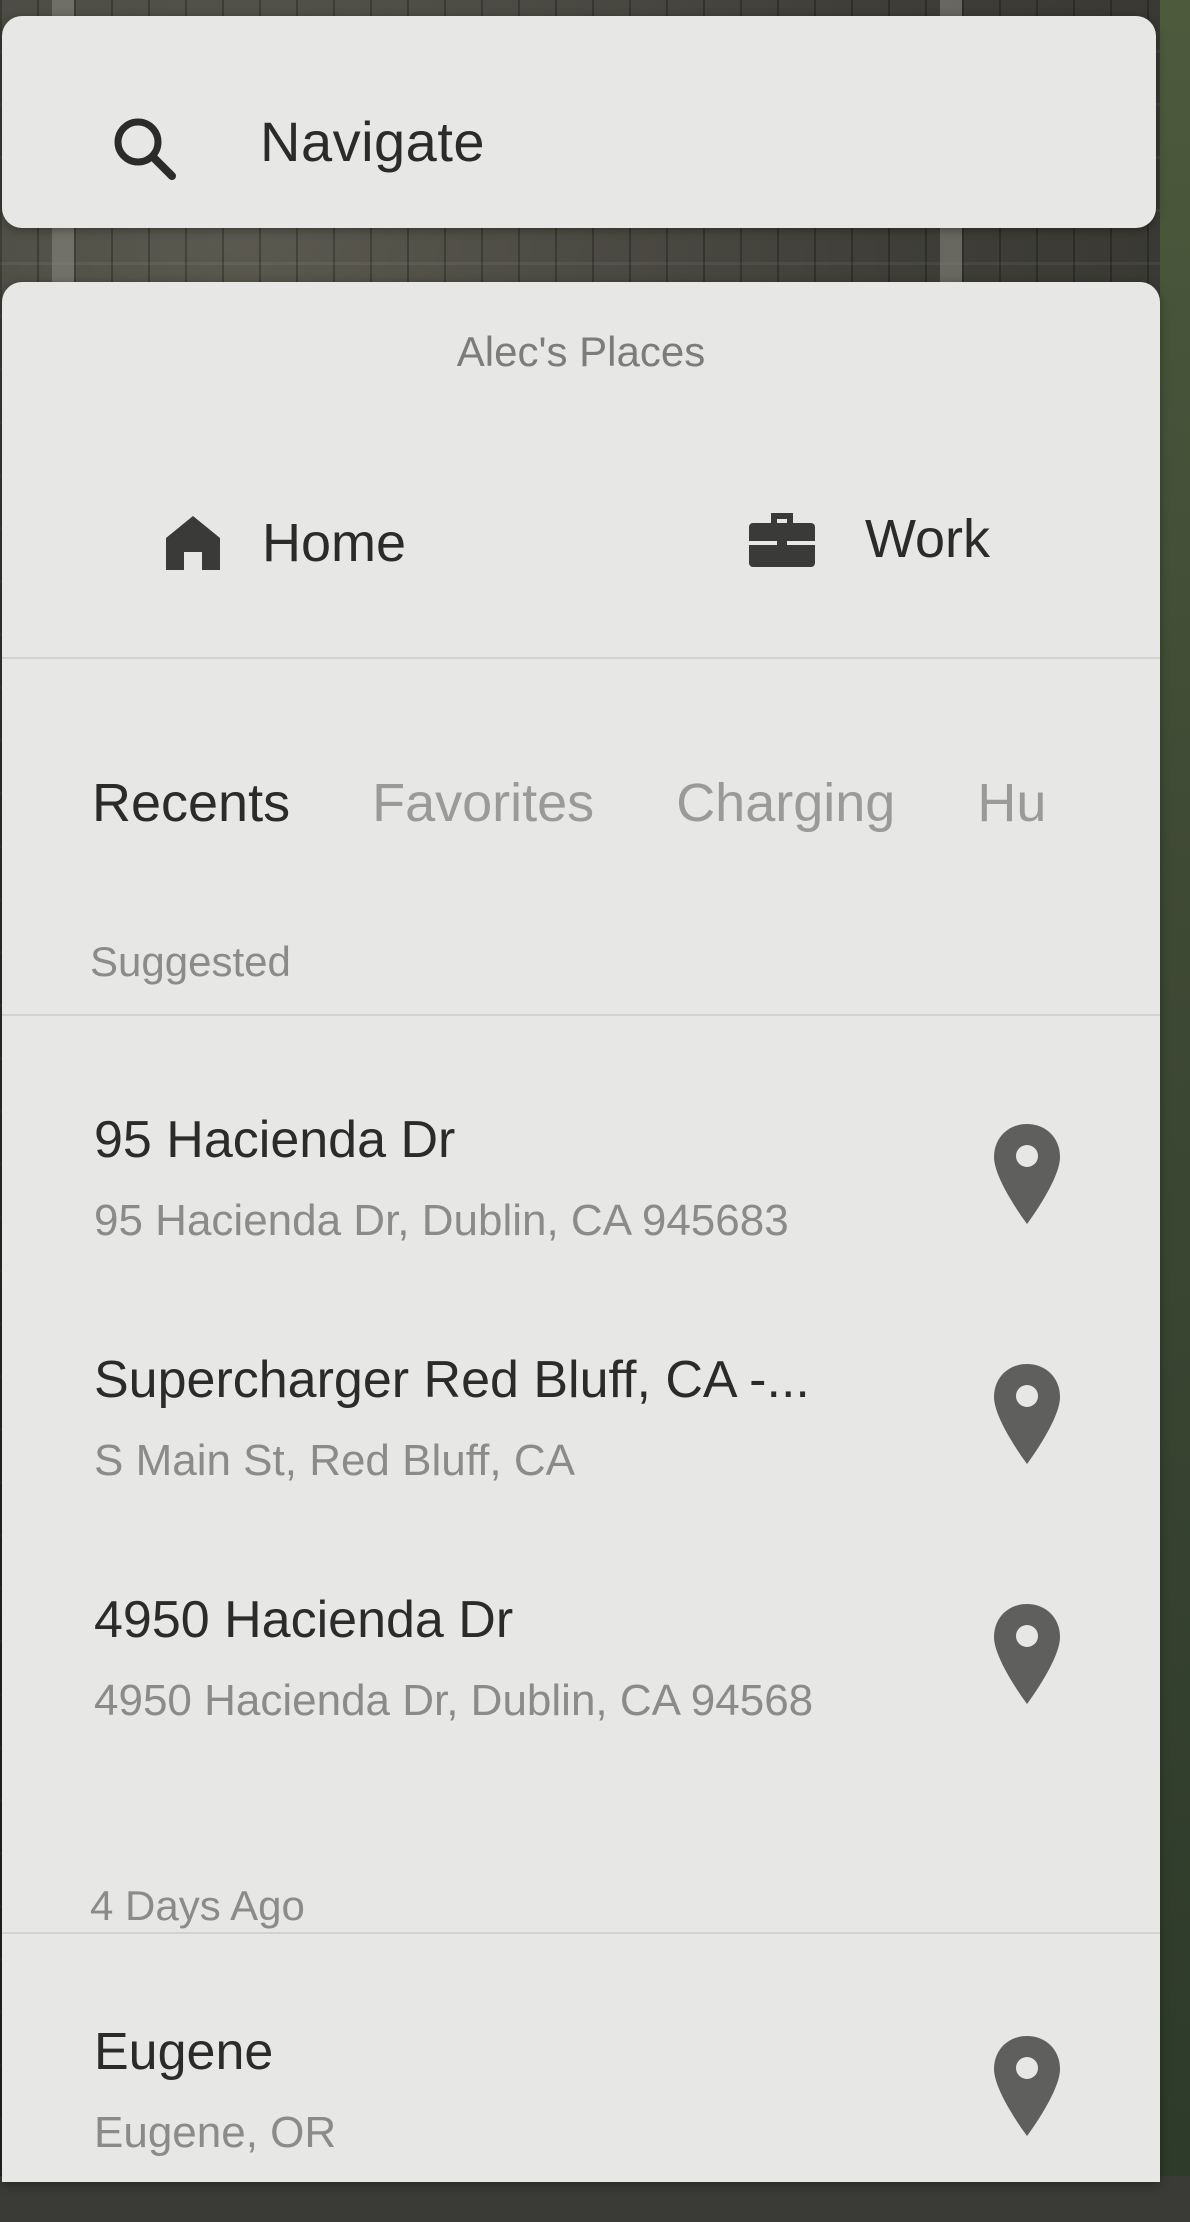 The image size is (1190, 2222). What do you see at coordinates (785, 803) in the screenshot?
I see `tab-charging: Charging` at bounding box center [785, 803].